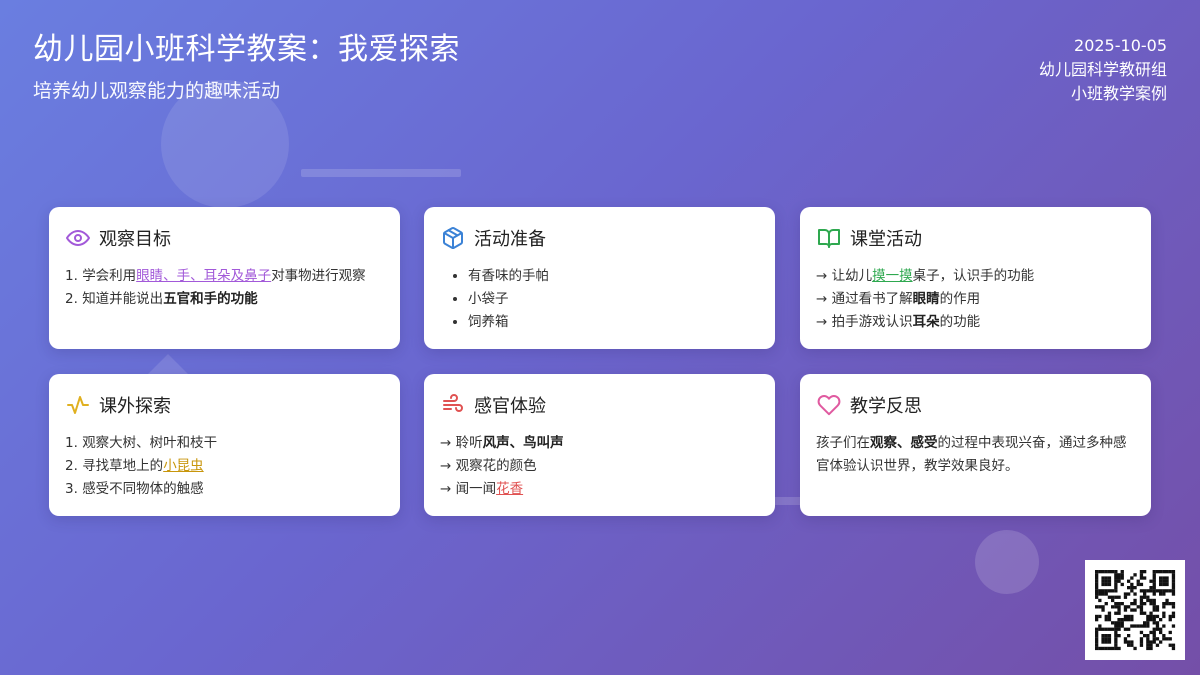 This screenshot has width=1200, height=675. I want to click on category-label: 小班教学案例, so click(1118, 93).